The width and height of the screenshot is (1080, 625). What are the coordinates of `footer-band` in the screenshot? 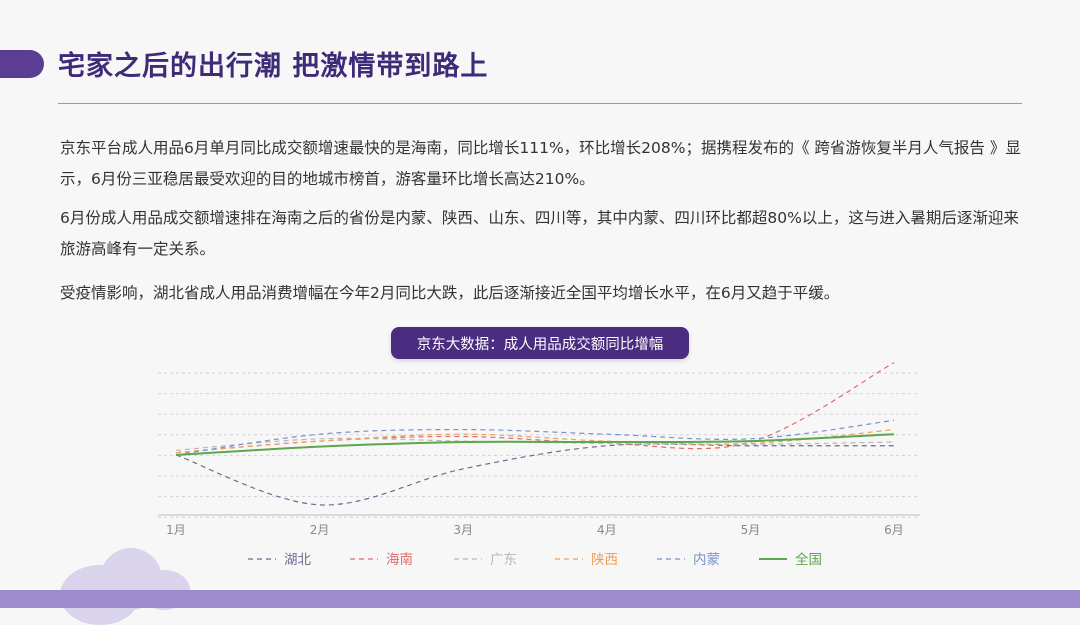 It's located at (540, 599).